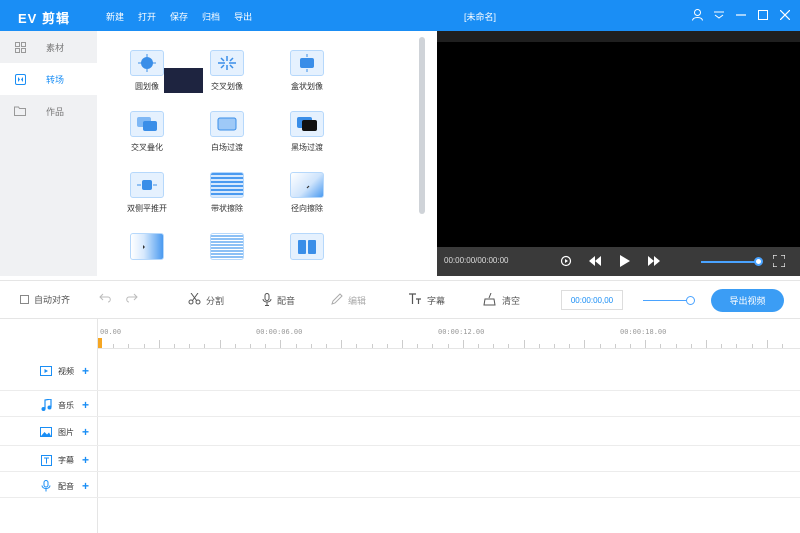  I want to click on track-row-music: 音乐 +, so click(400, 404).